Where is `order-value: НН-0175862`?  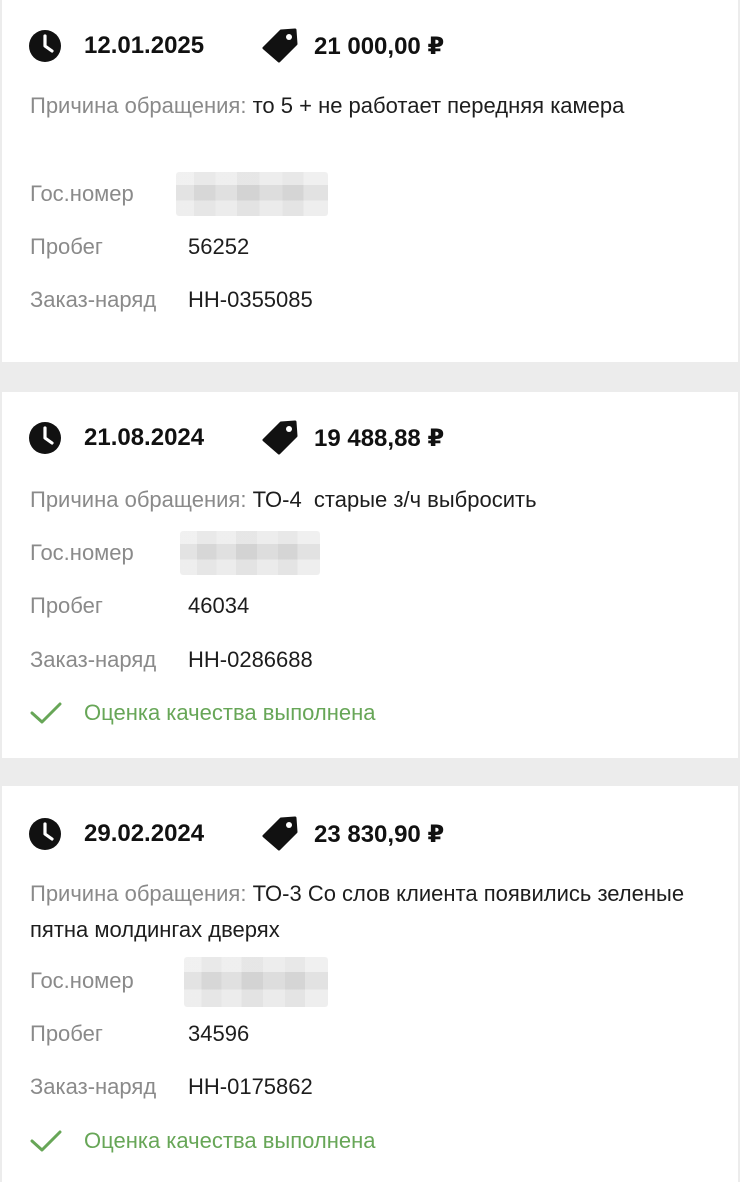
order-value: НН-0175862 is located at coordinates (250, 1086).